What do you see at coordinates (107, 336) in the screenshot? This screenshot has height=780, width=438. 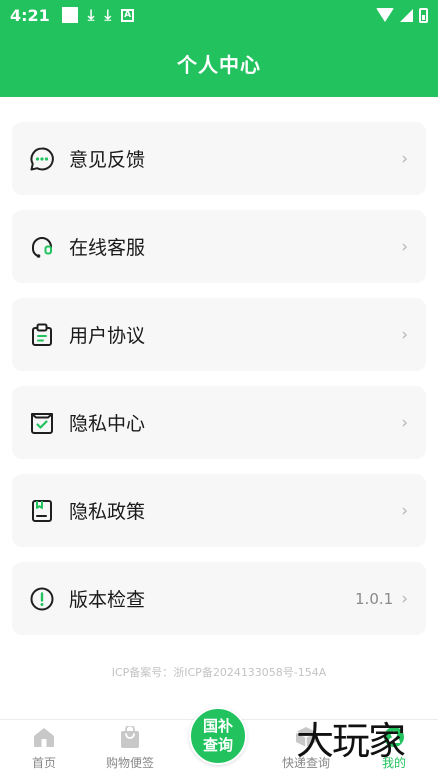 I see `menu-item-label: 用户协议` at bounding box center [107, 336].